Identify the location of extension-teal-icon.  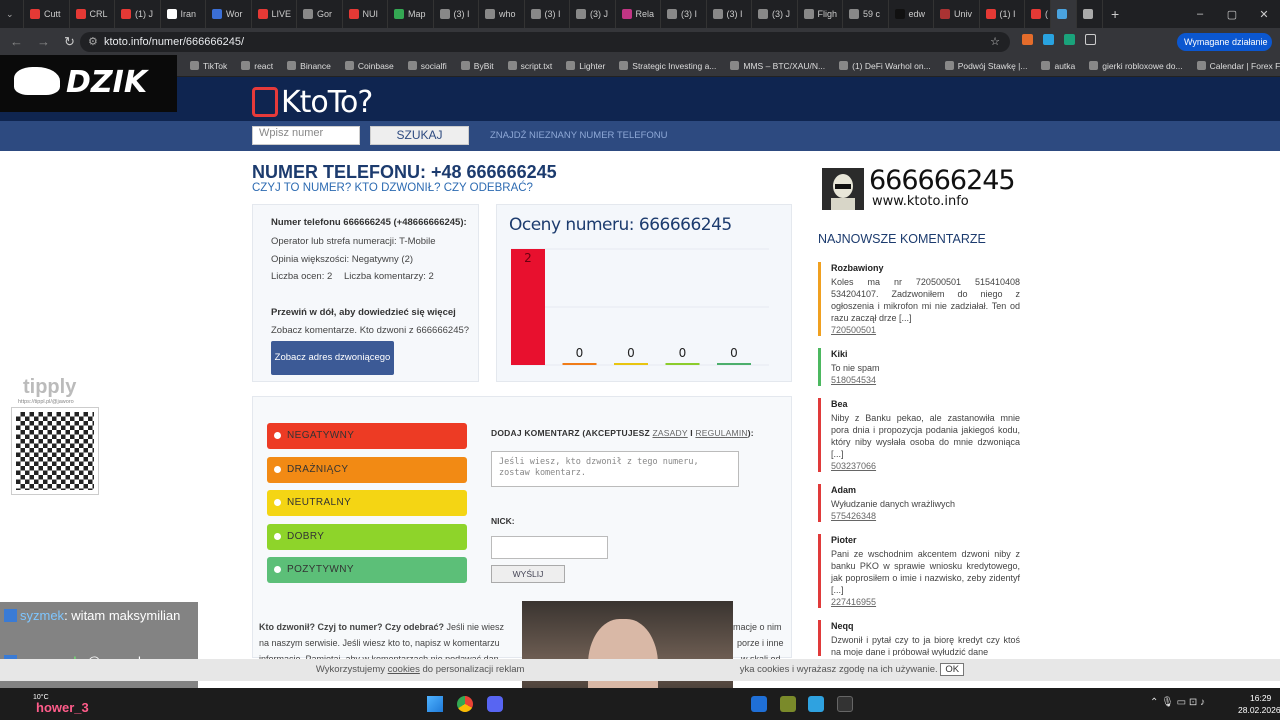
(1069, 39).